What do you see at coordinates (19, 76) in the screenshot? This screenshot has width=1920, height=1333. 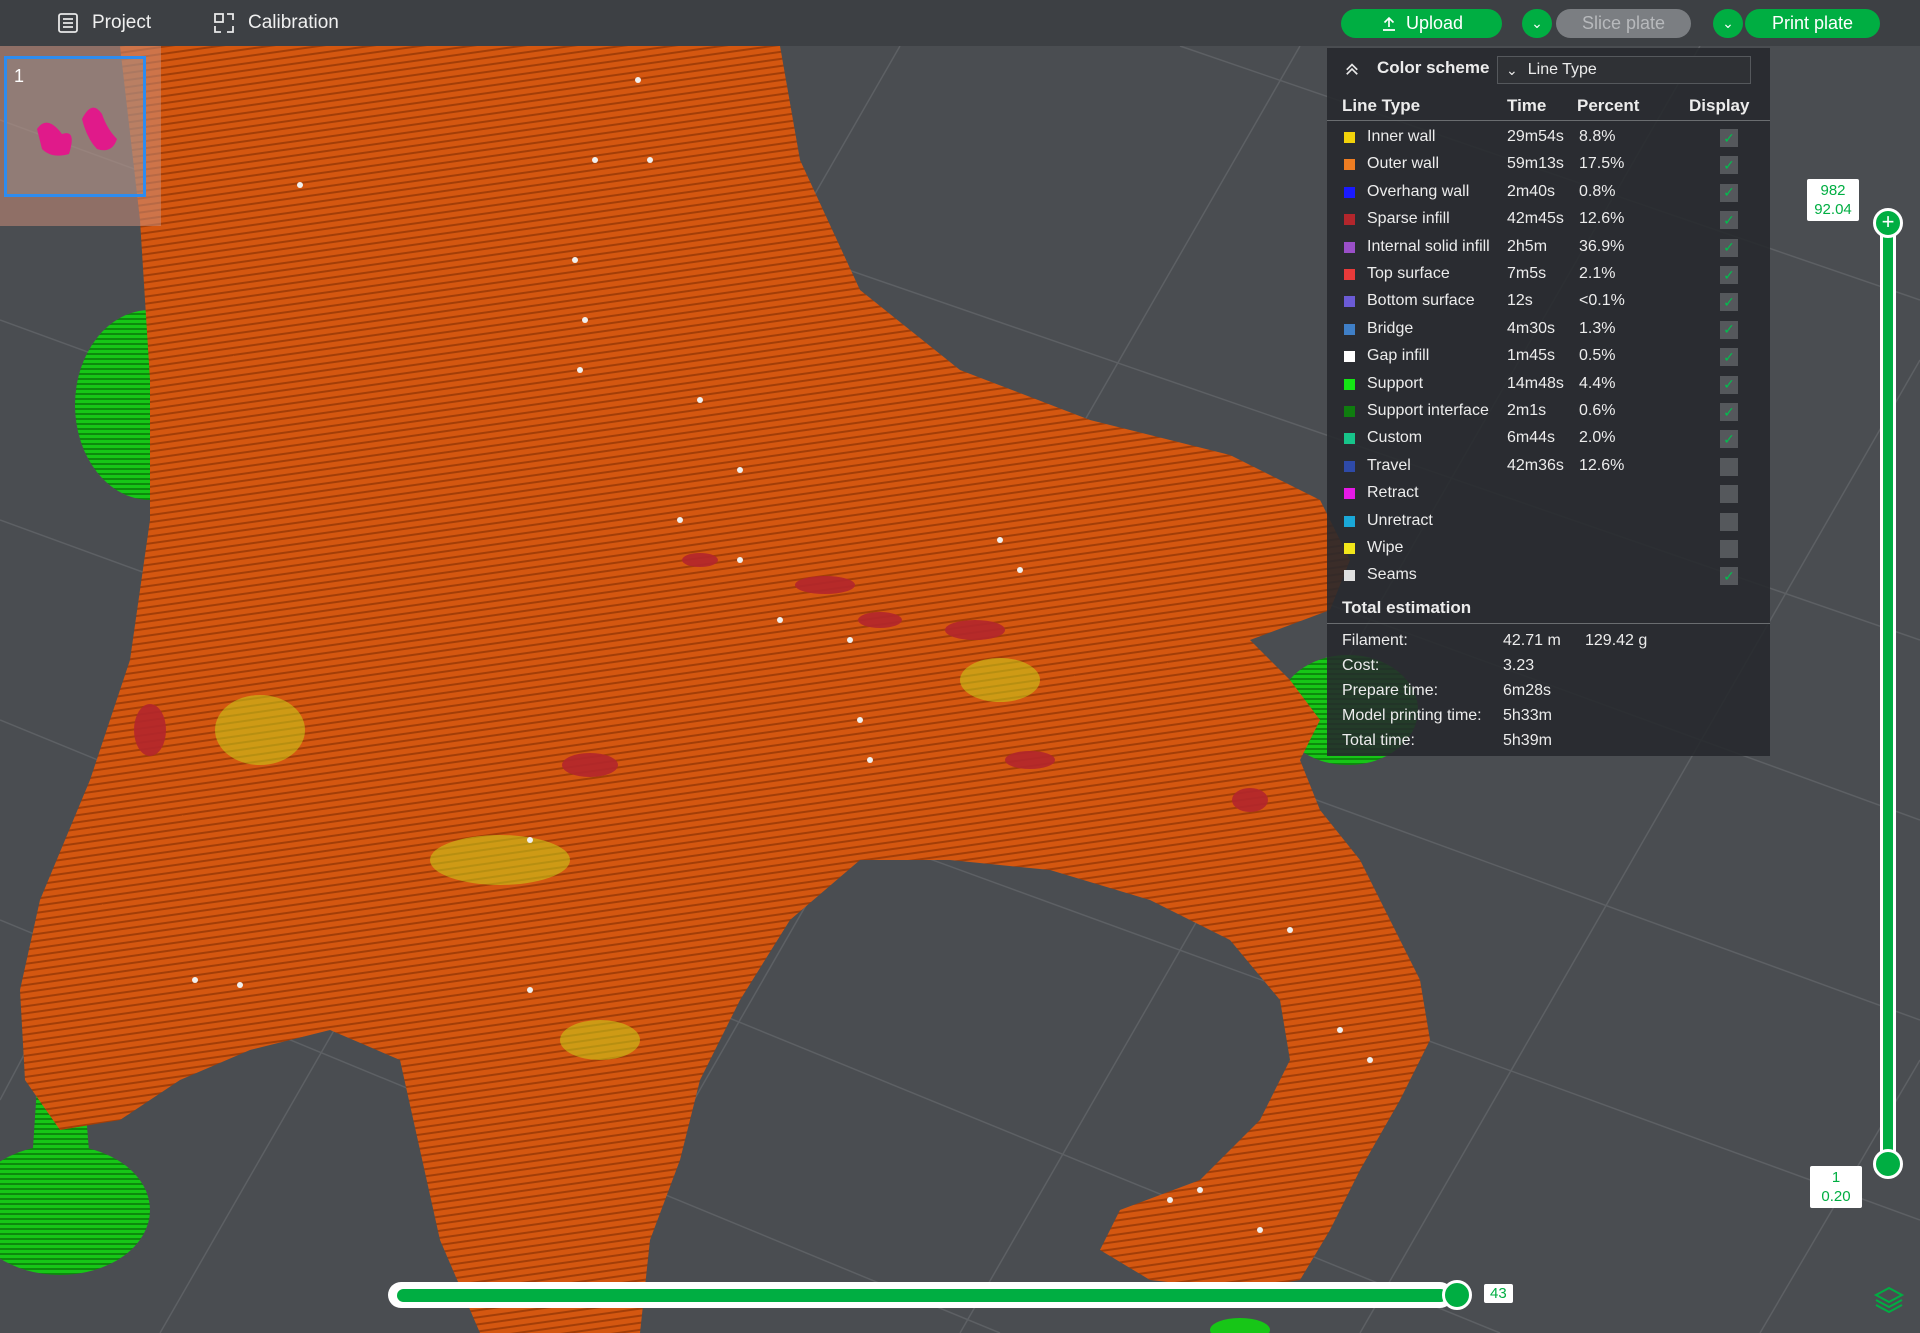 I see `plate-number: 1` at bounding box center [19, 76].